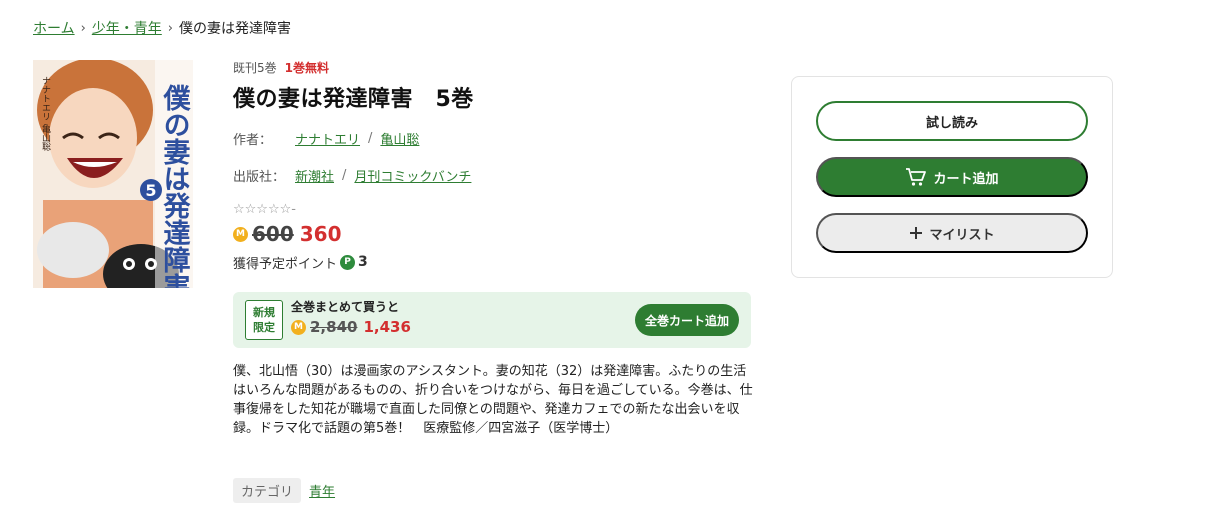 This screenshot has height=509, width=1206. I want to click on bundle-offer: 新規 限定 全巻まとめて買うと M 2,840 1,436 全巻カート追加, so click(492, 320).